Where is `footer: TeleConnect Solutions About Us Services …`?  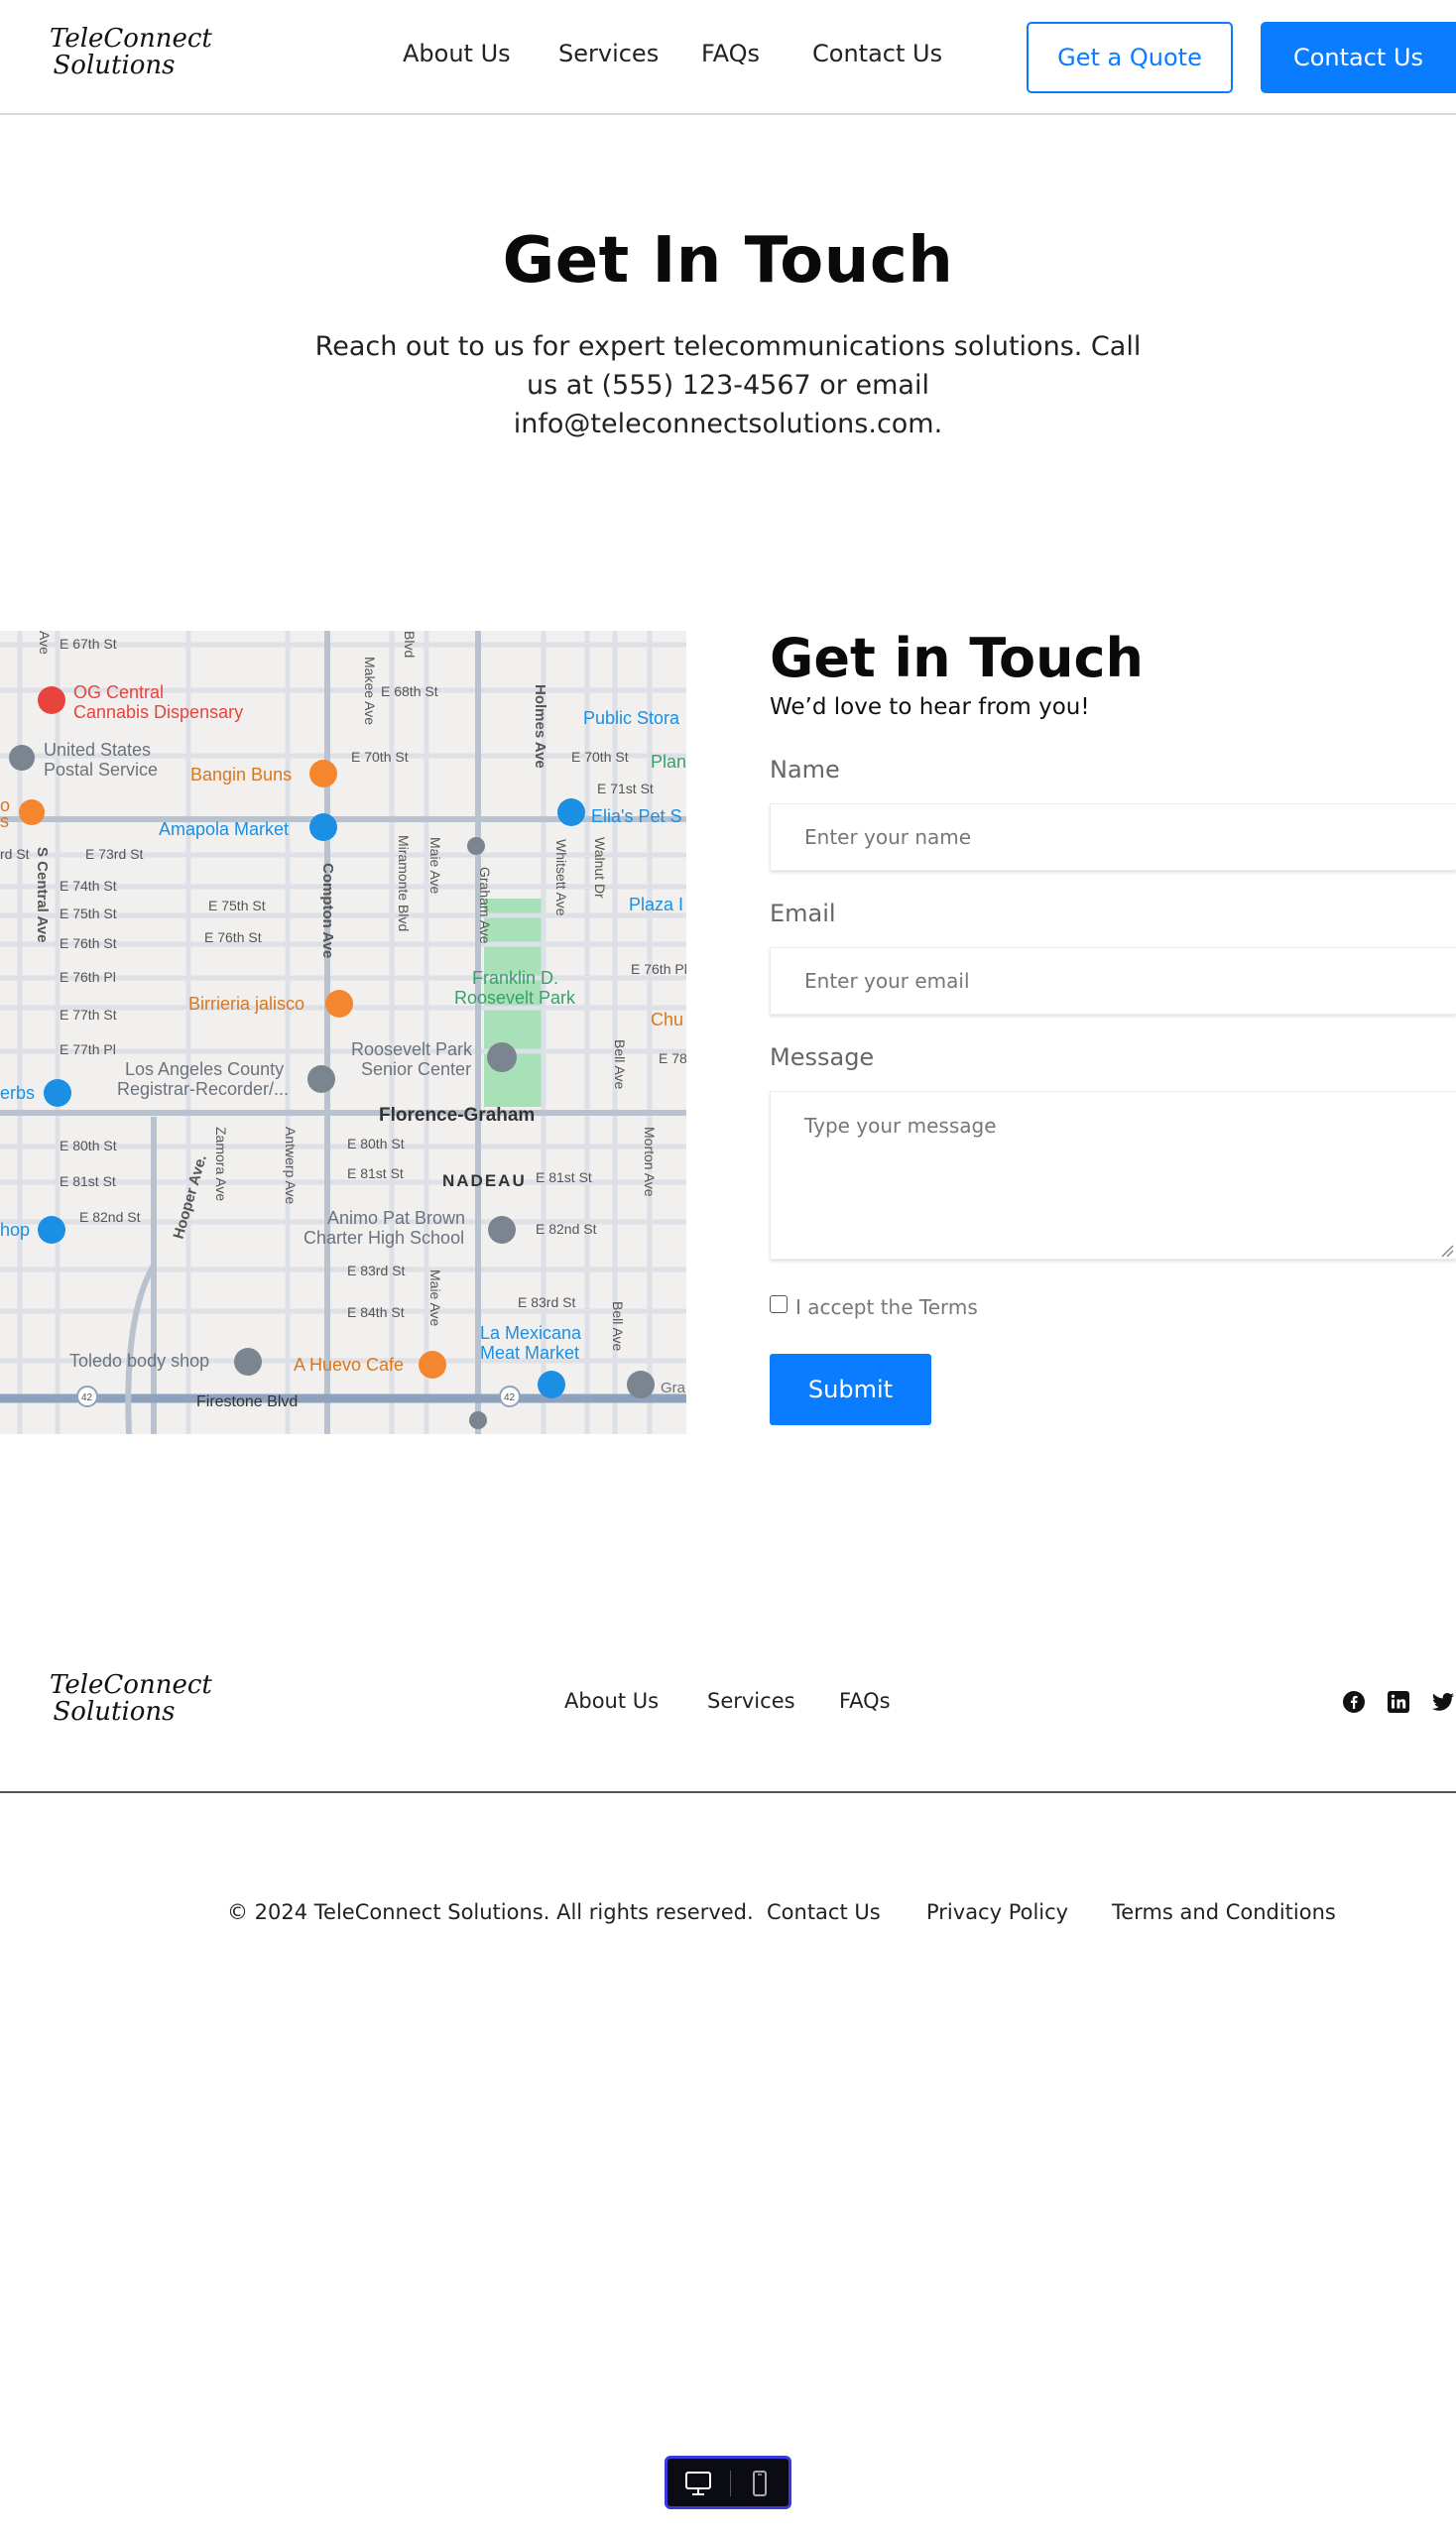 footer: TeleConnect Solutions About Us Services … is located at coordinates (728, 1720).